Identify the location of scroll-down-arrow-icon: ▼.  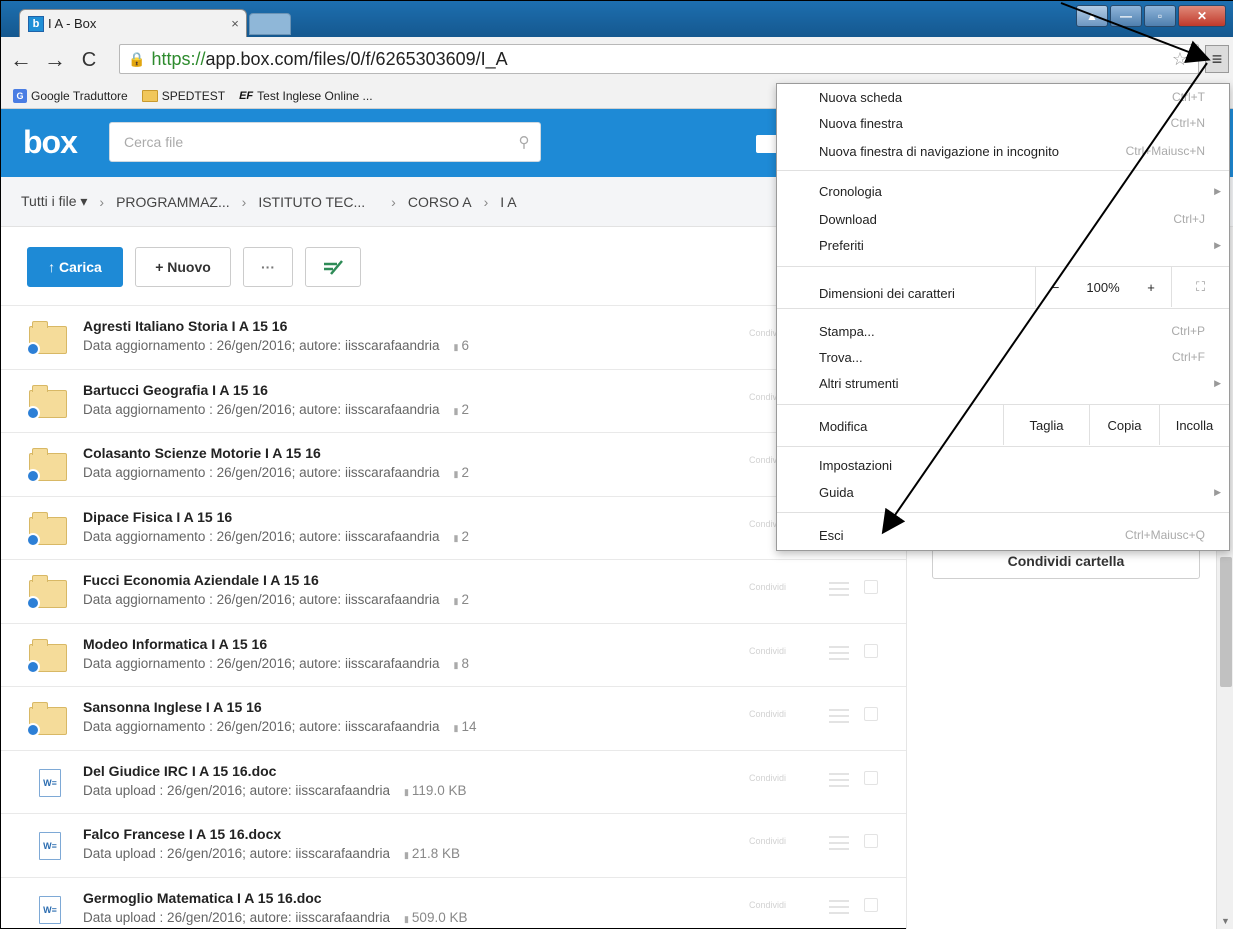
(1225, 921).